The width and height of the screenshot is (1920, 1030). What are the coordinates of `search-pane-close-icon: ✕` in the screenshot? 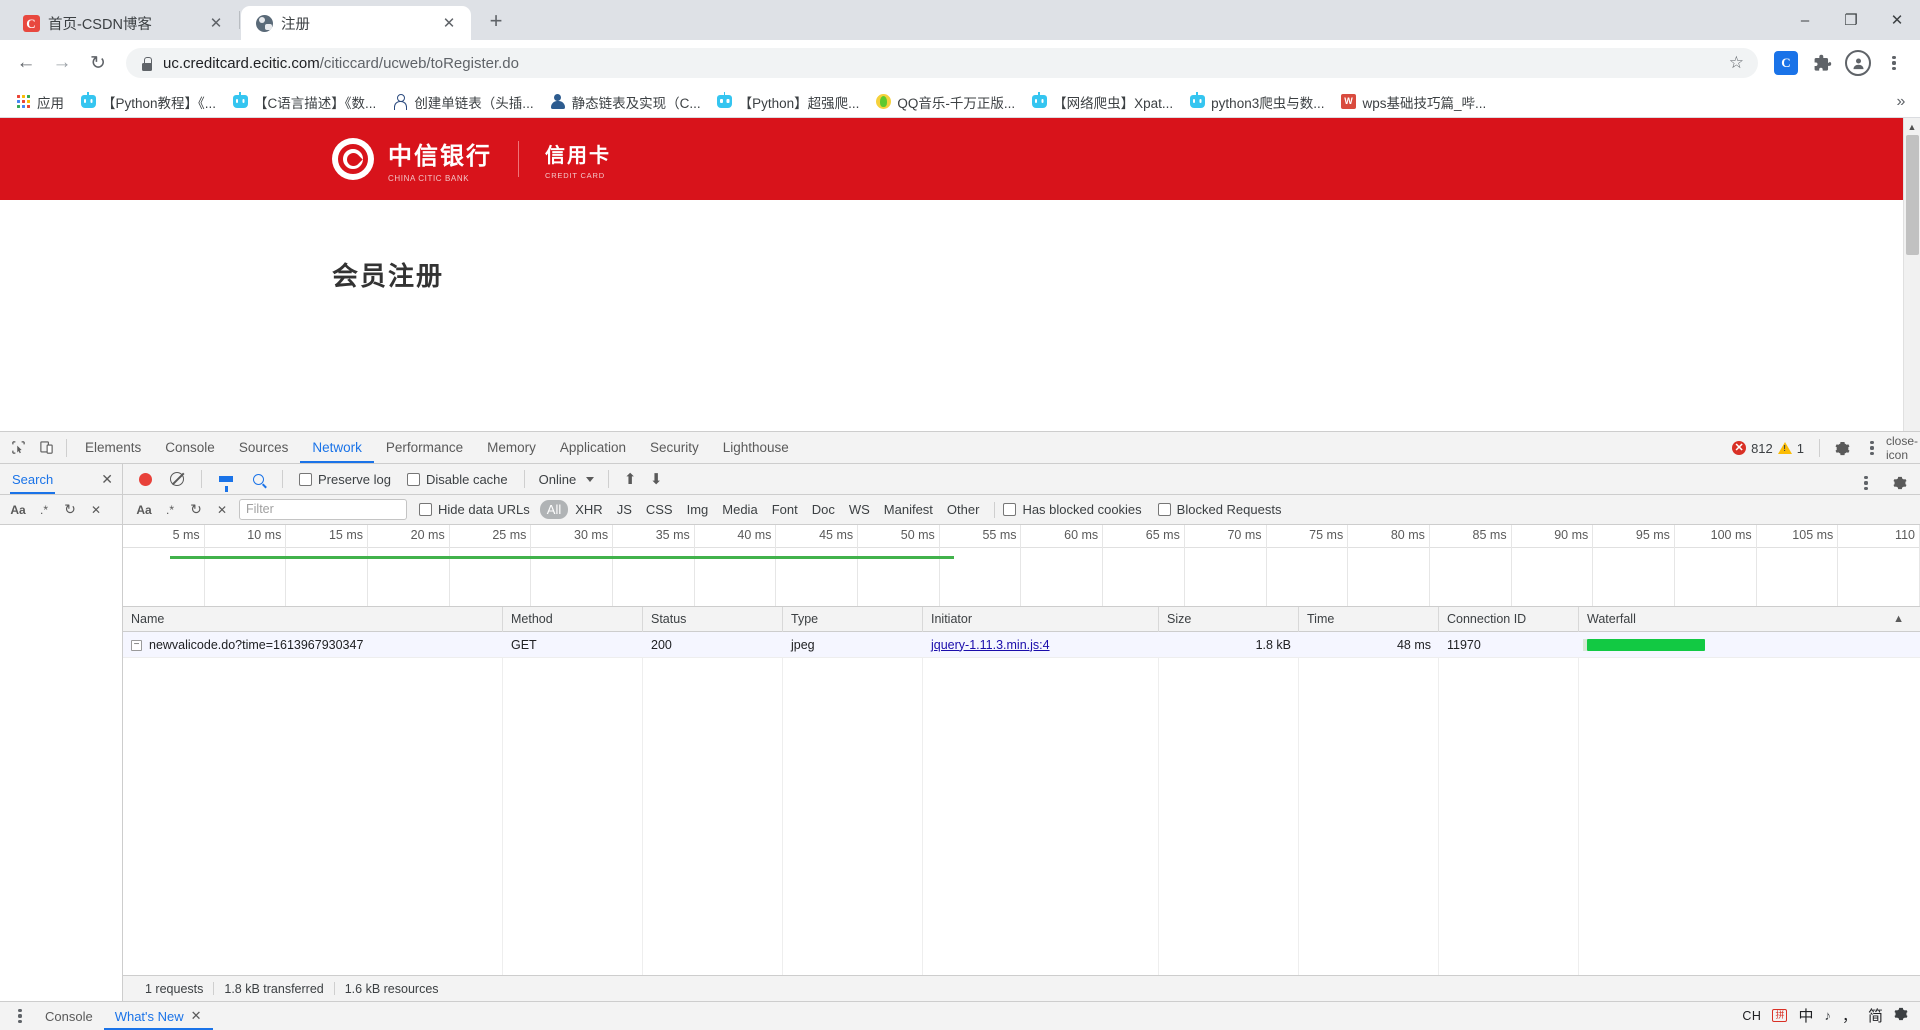 It's located at (107, 479).